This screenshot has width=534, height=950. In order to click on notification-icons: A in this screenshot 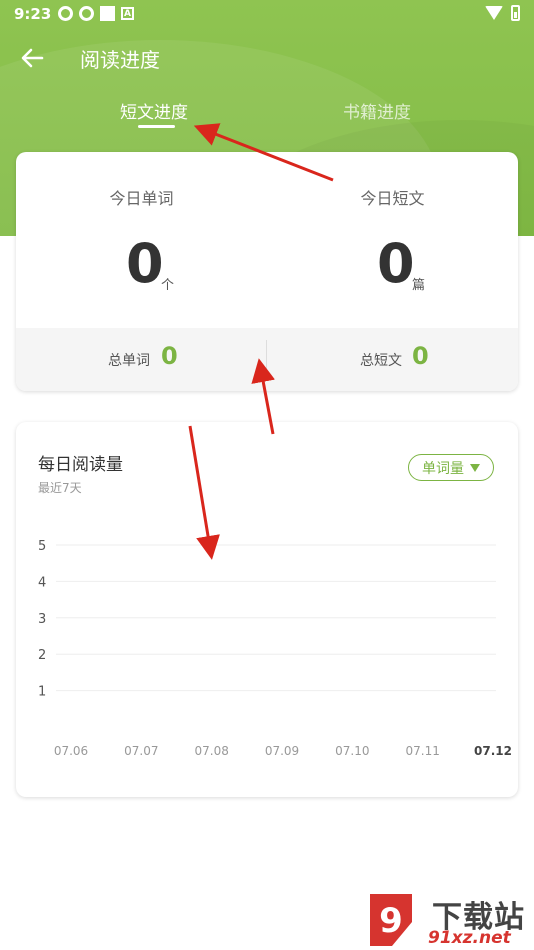, I will do `click(96, 13)`.